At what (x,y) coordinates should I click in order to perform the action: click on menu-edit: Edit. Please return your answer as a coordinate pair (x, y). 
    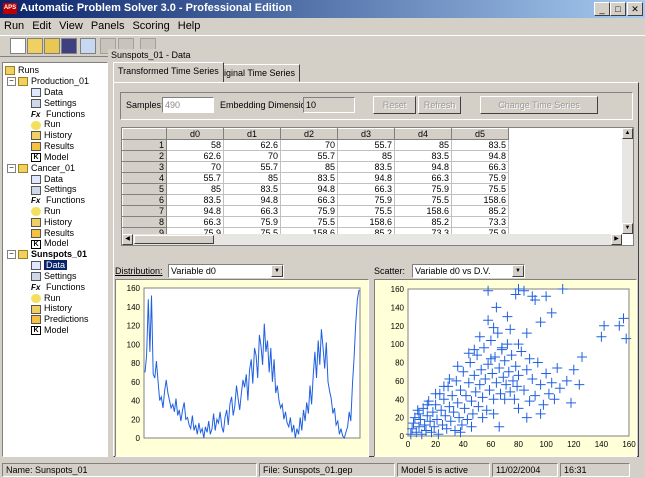
    Looking at the image, I should click on (41, 25).